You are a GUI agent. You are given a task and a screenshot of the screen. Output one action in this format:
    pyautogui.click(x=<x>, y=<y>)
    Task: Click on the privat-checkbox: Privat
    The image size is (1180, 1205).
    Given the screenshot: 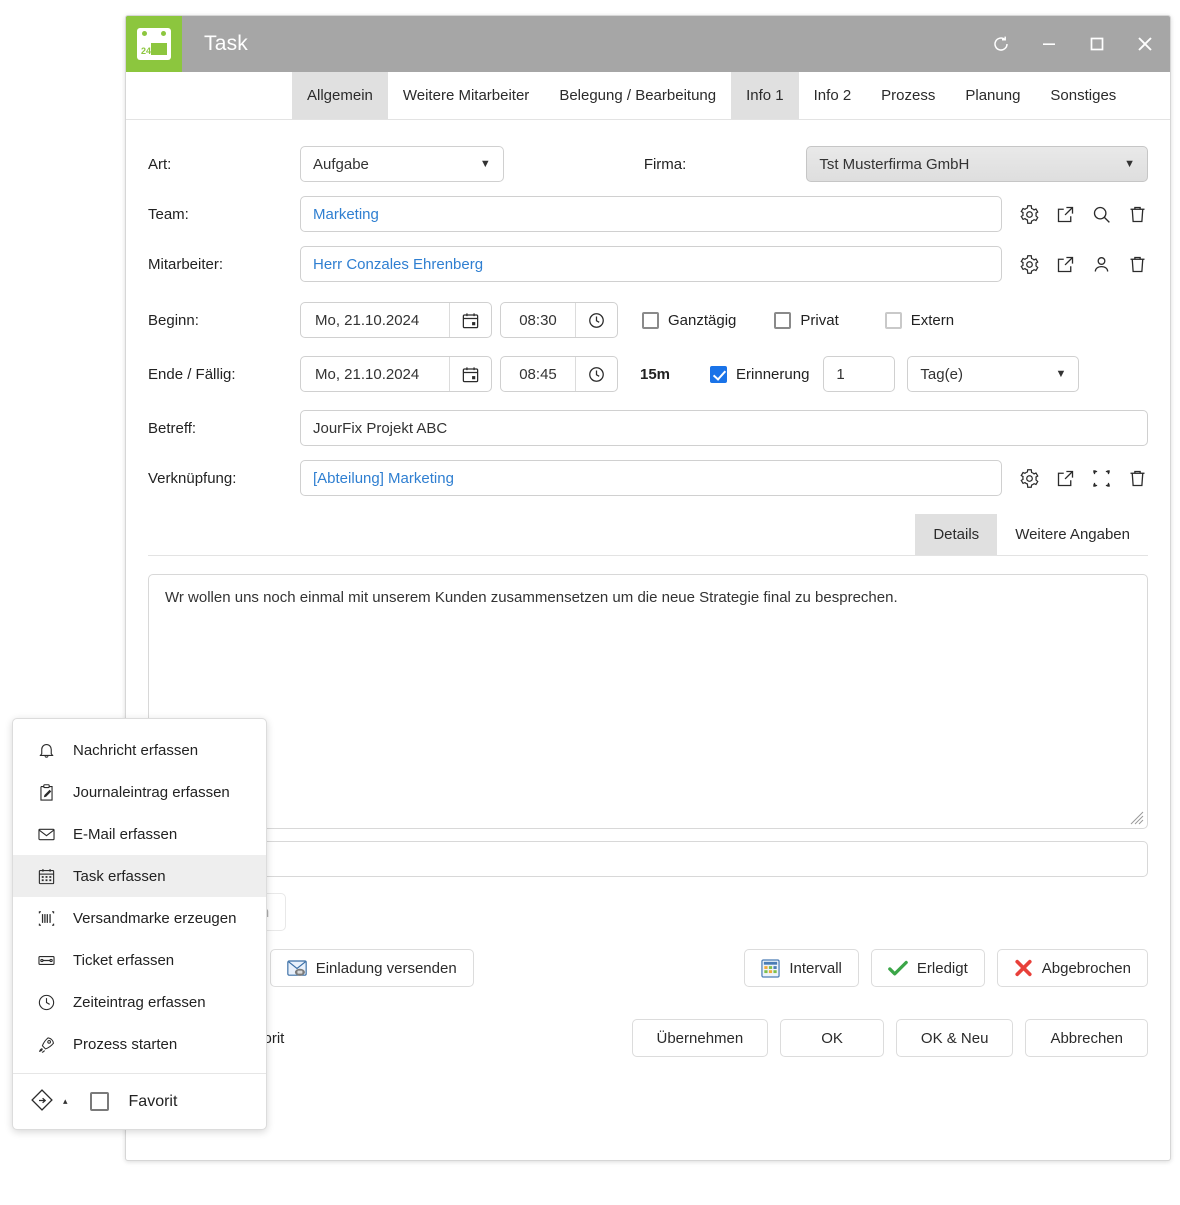 What is the action you would take?
    pyautogui.click(x=806, y=320)
    